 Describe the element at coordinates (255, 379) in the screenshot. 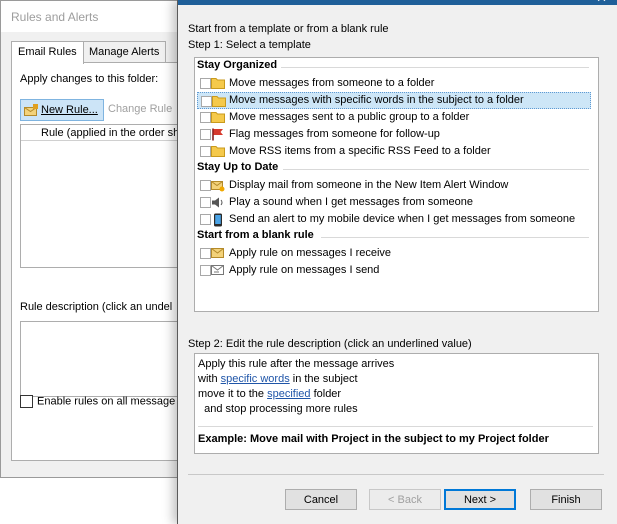

I see `specific-words-link: specific words` at that location.